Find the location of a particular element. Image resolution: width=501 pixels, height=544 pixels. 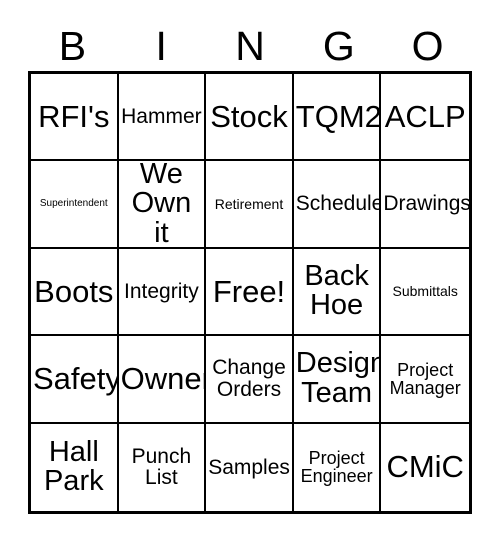

bingo-cell: Samples is located at coordinates (250, 467).